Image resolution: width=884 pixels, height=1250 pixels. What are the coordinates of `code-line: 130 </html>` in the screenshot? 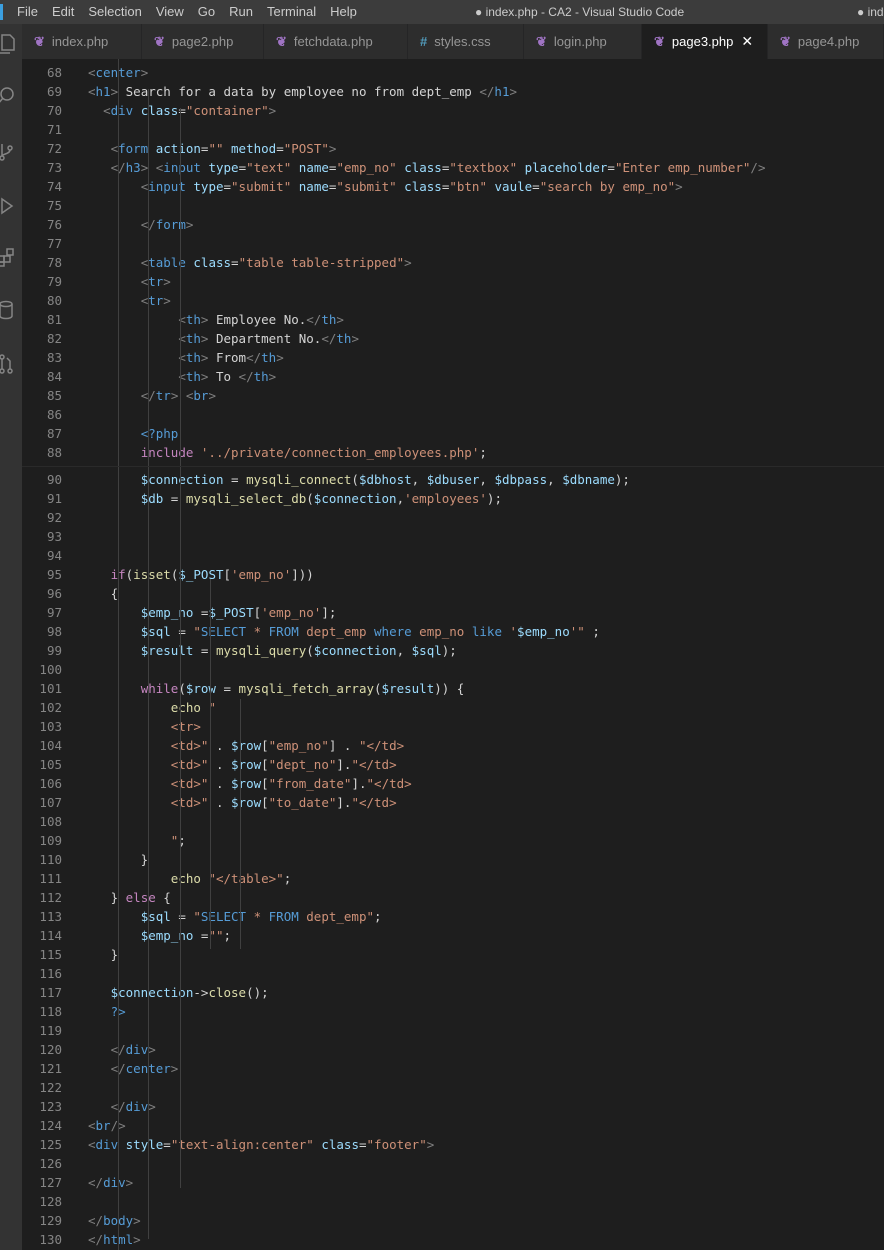 It's located at (453, 1239).